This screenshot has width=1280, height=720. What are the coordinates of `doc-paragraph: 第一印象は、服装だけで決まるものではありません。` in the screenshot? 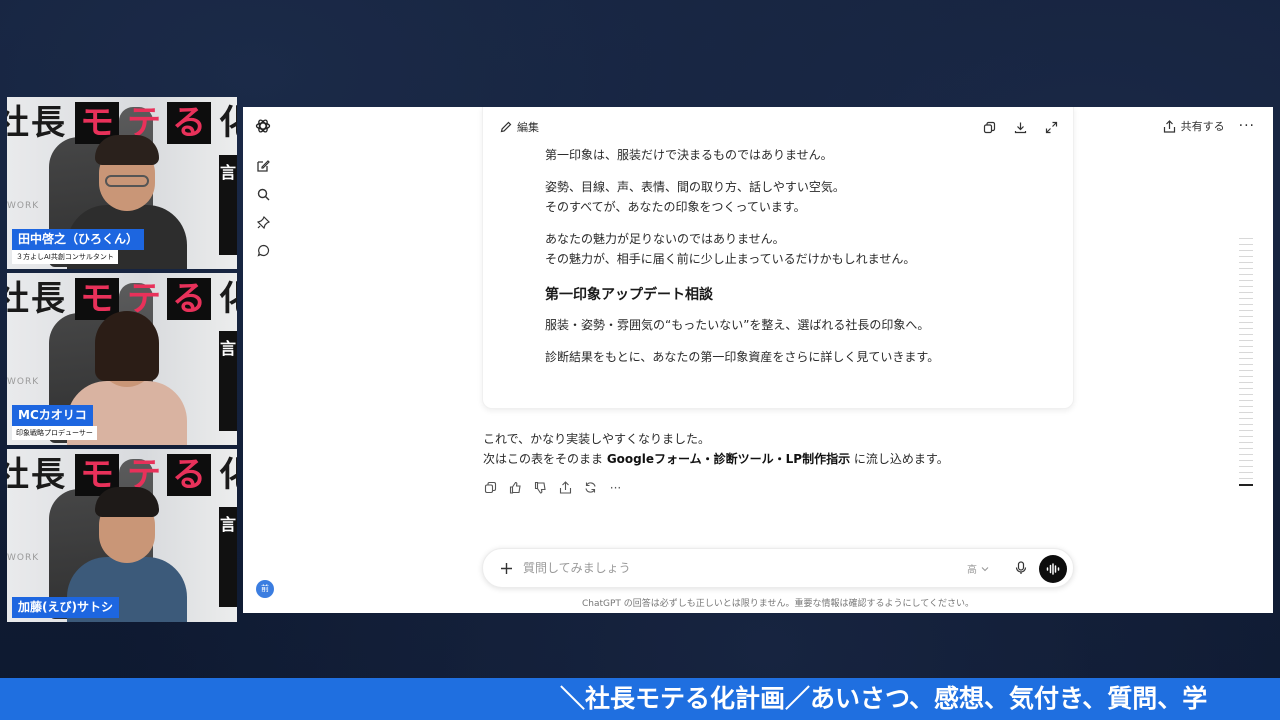 It's located at (689, 155).